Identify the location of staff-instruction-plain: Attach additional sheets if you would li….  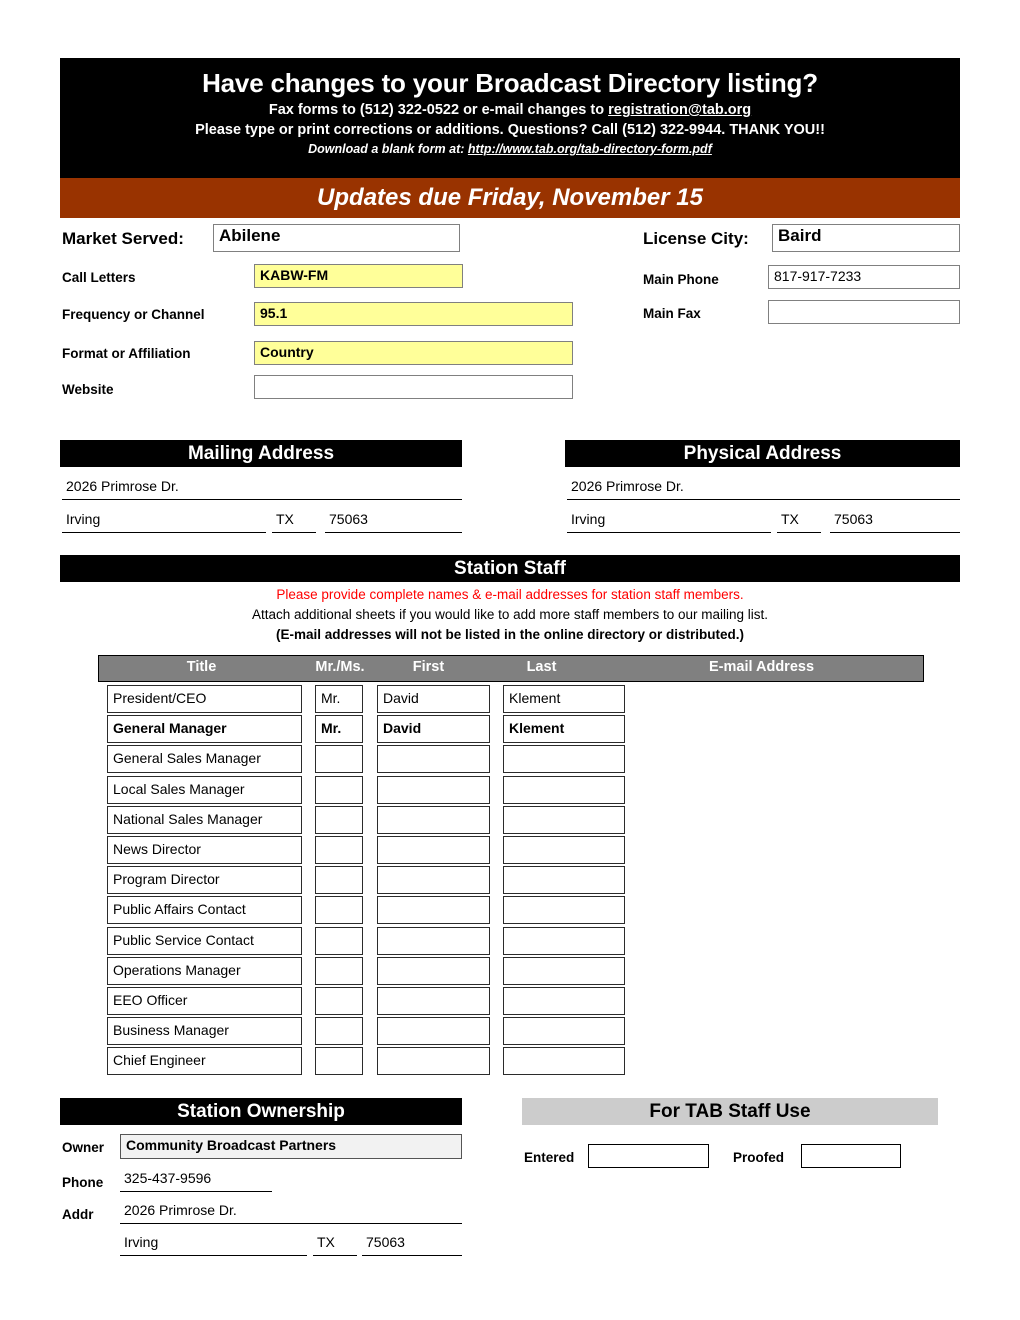
(509, 614).